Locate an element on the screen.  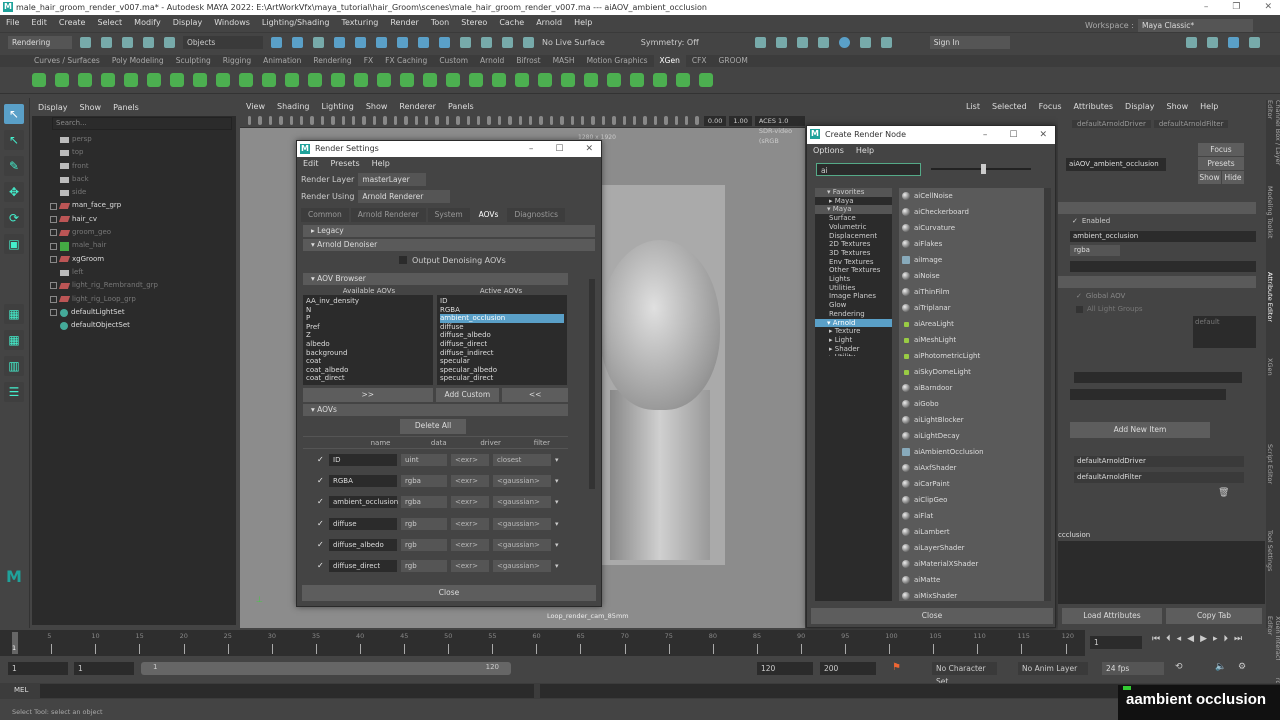
available-aov-item: albedo is located at coordinates (368, 344).